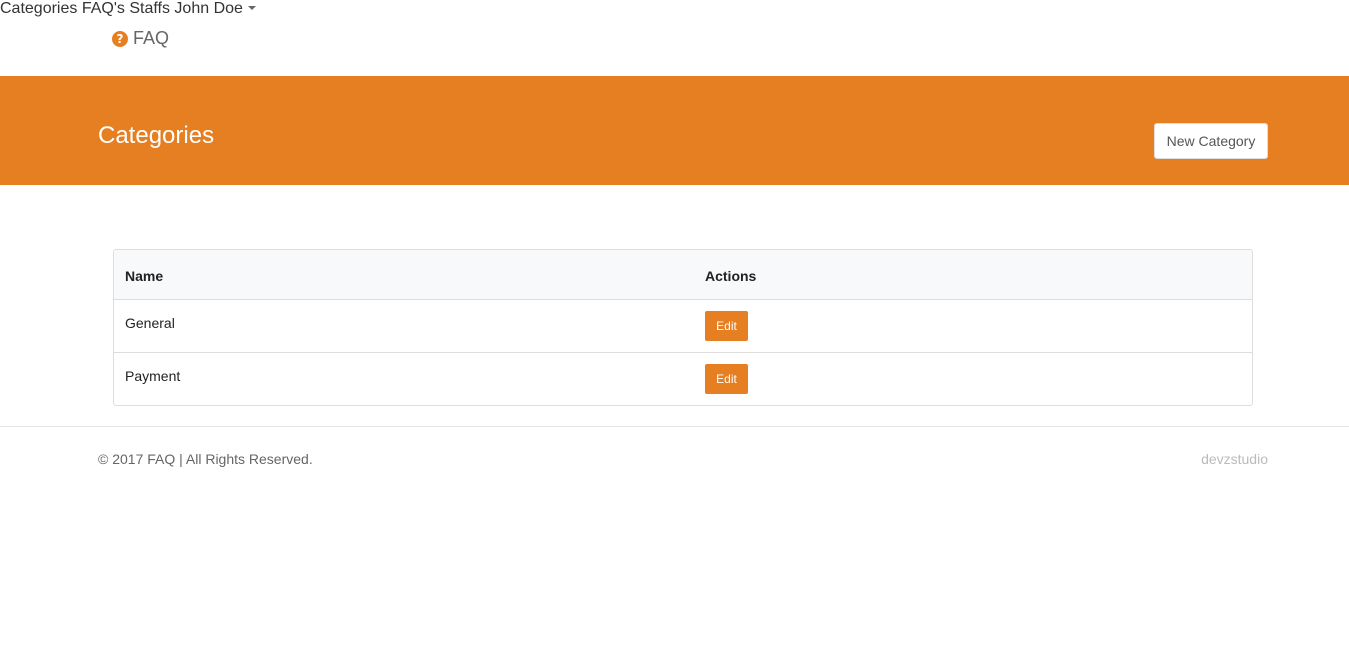  What do you see at coordinates (208, 8) in the screenshot?
I see `user-name: John Doe` at bounding box center [208, 8].